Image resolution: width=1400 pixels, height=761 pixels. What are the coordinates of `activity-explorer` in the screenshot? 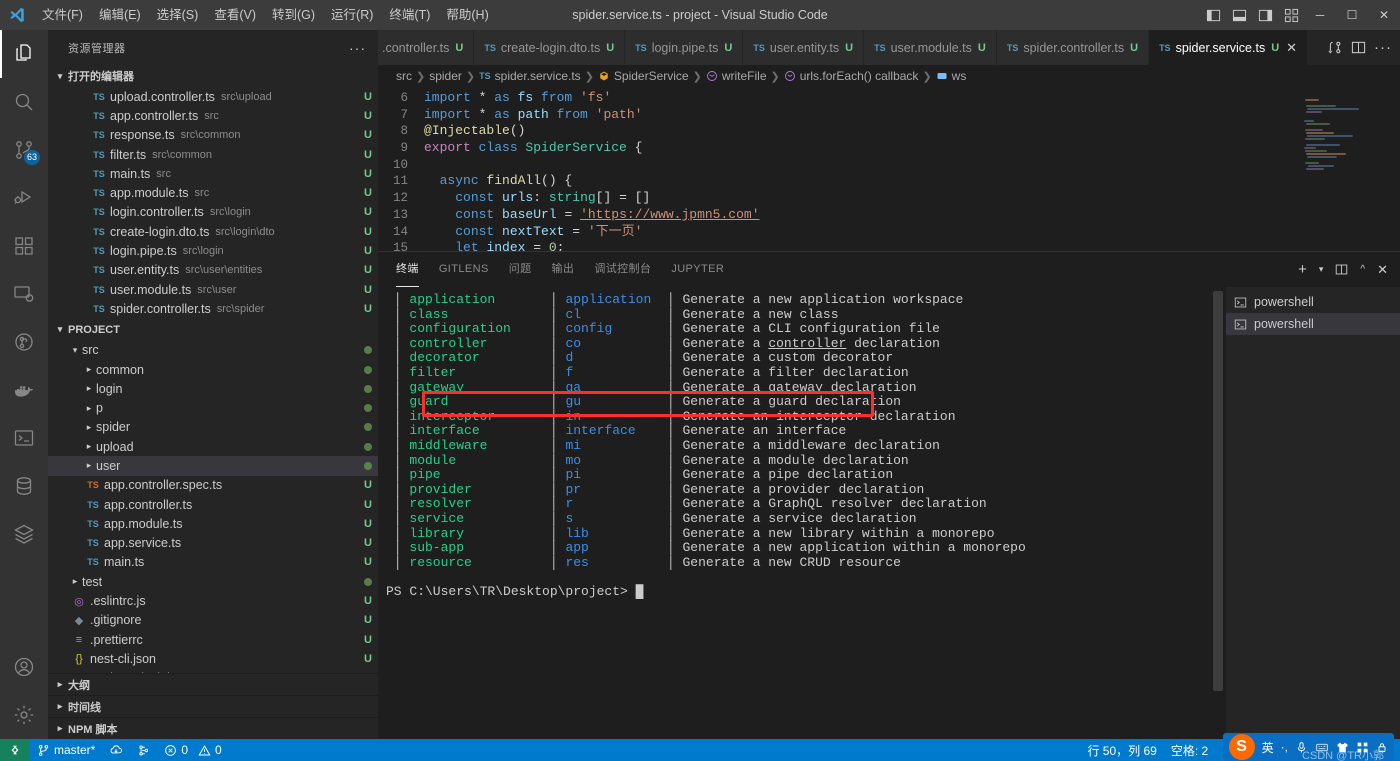 It's located at (24, 54).